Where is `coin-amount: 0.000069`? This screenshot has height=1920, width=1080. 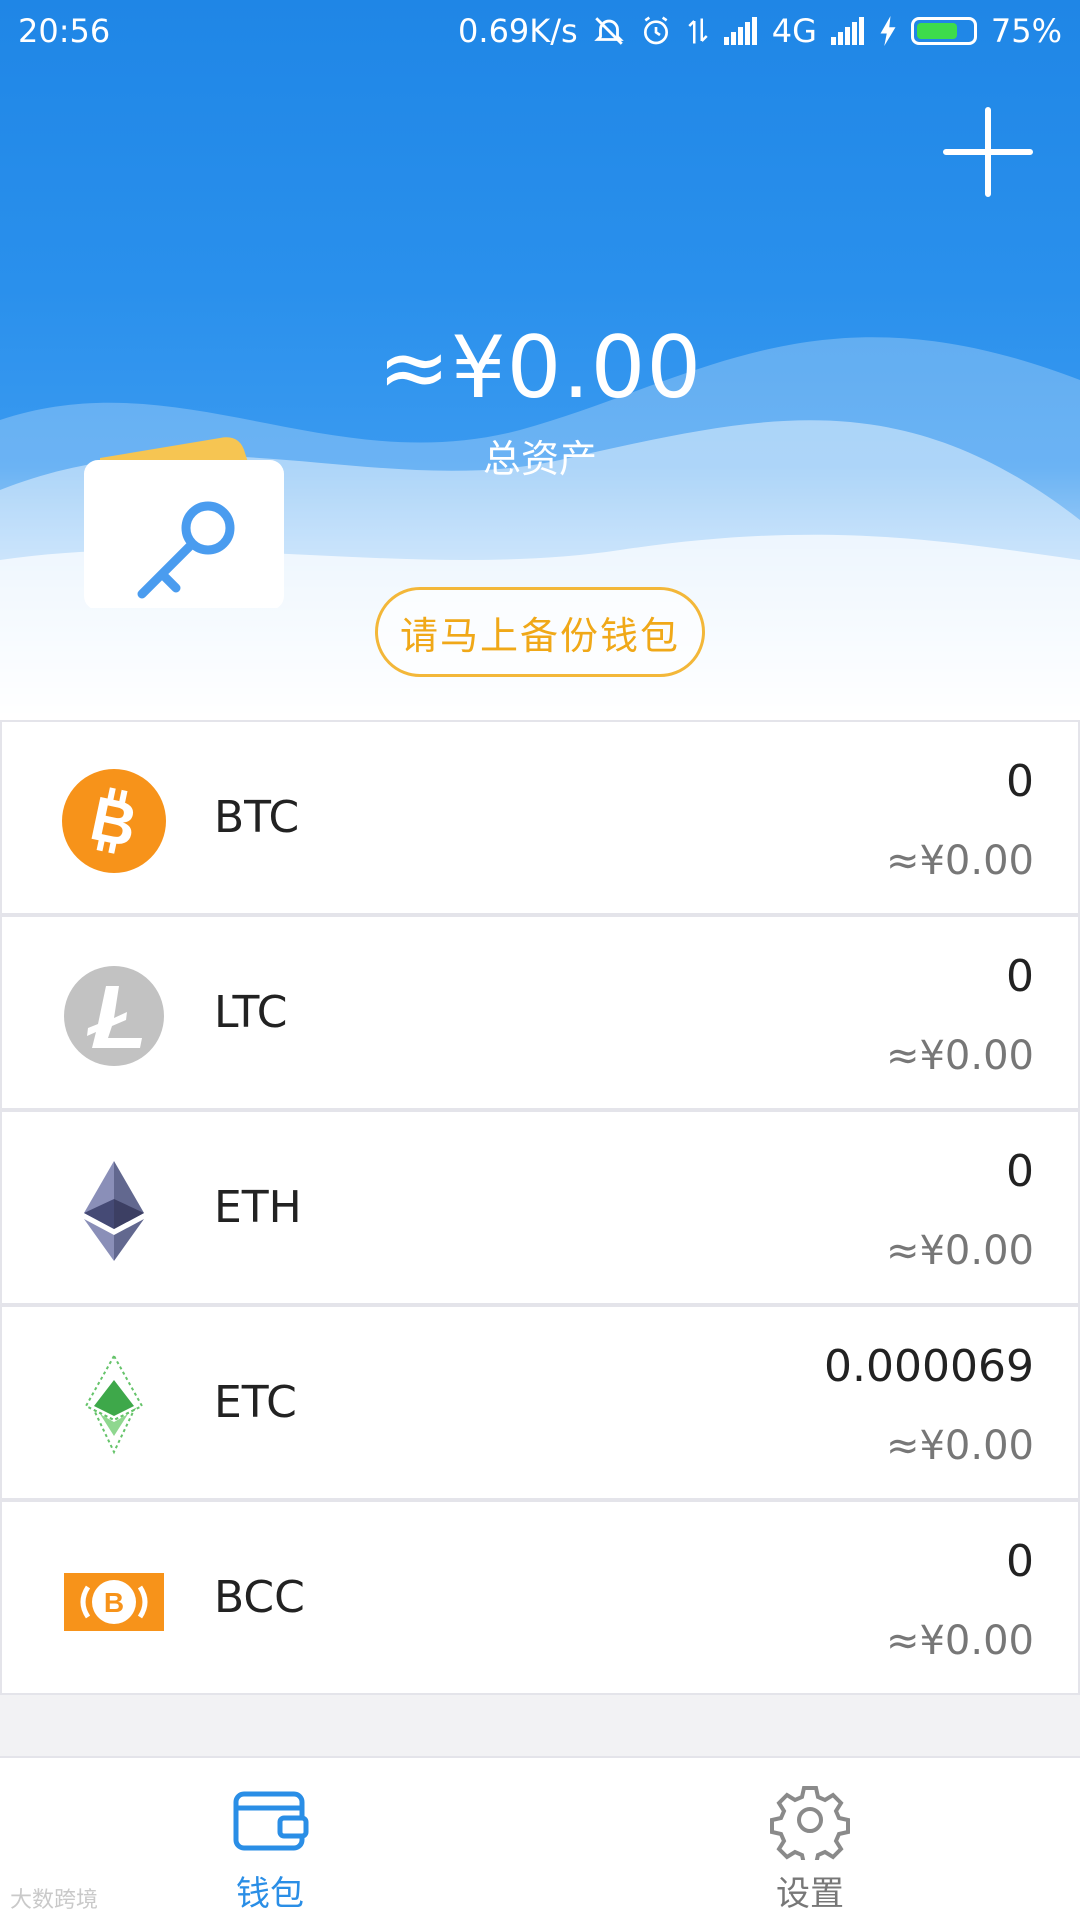
coin-amount: 0.000069 is located at coordinates (929, 1366).